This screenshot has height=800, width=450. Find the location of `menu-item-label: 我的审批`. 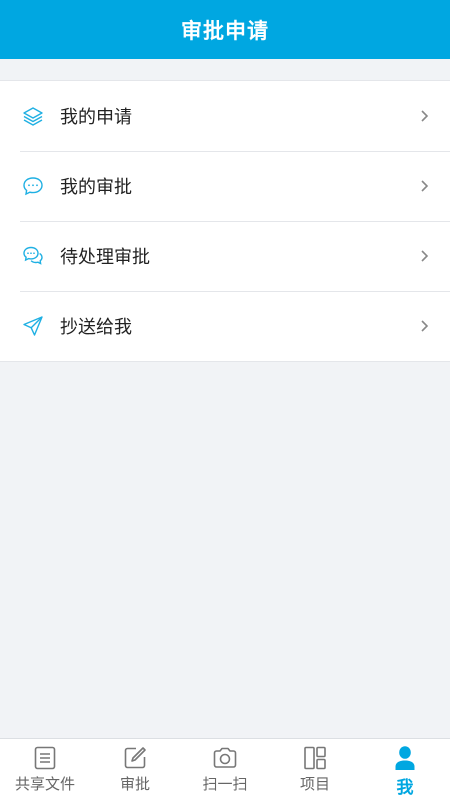

menu-item-label: 我的审批 is located at coordinates (96, 187).